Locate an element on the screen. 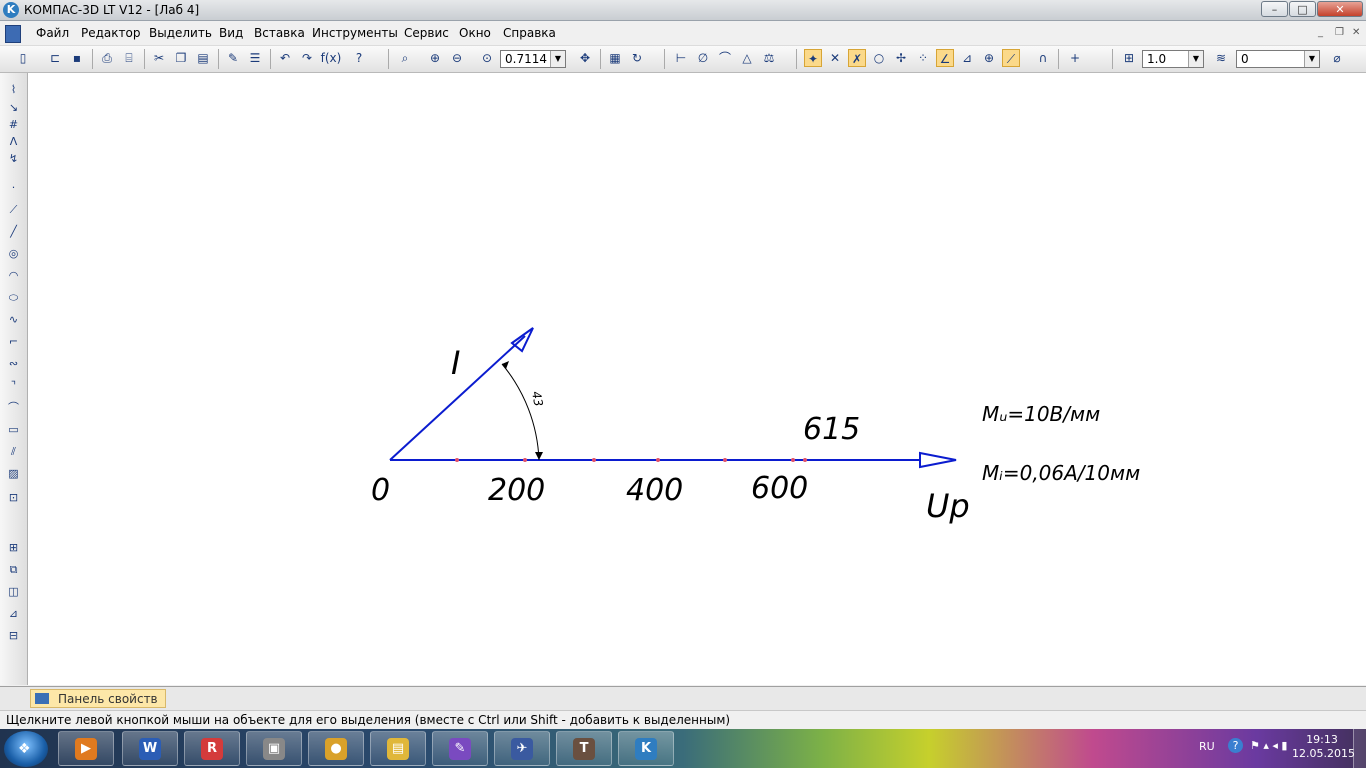 This screenshot has width=1366, height=768. zoom-window-icon: ⌕ is located at coordinates (405, 58).